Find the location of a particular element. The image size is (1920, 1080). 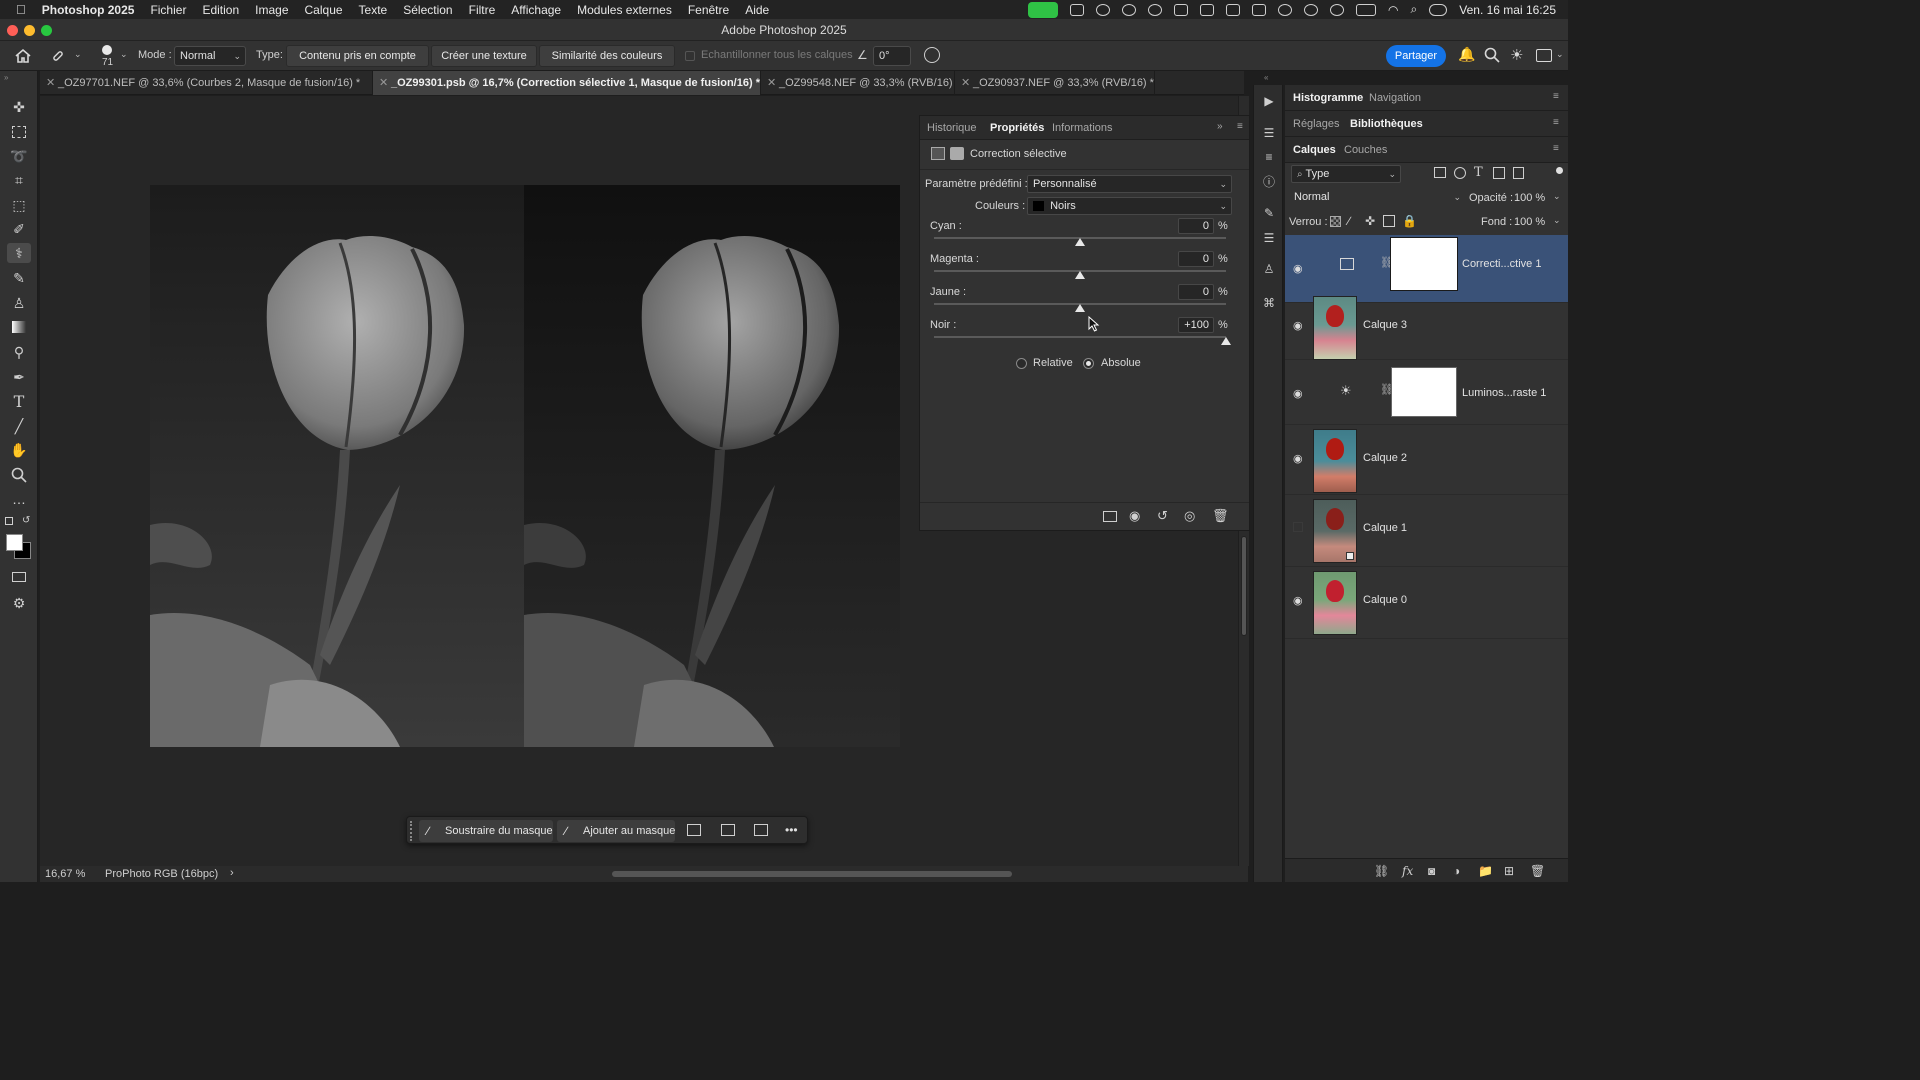

lock-artboard-icon is located at coordinates (1389, 221).